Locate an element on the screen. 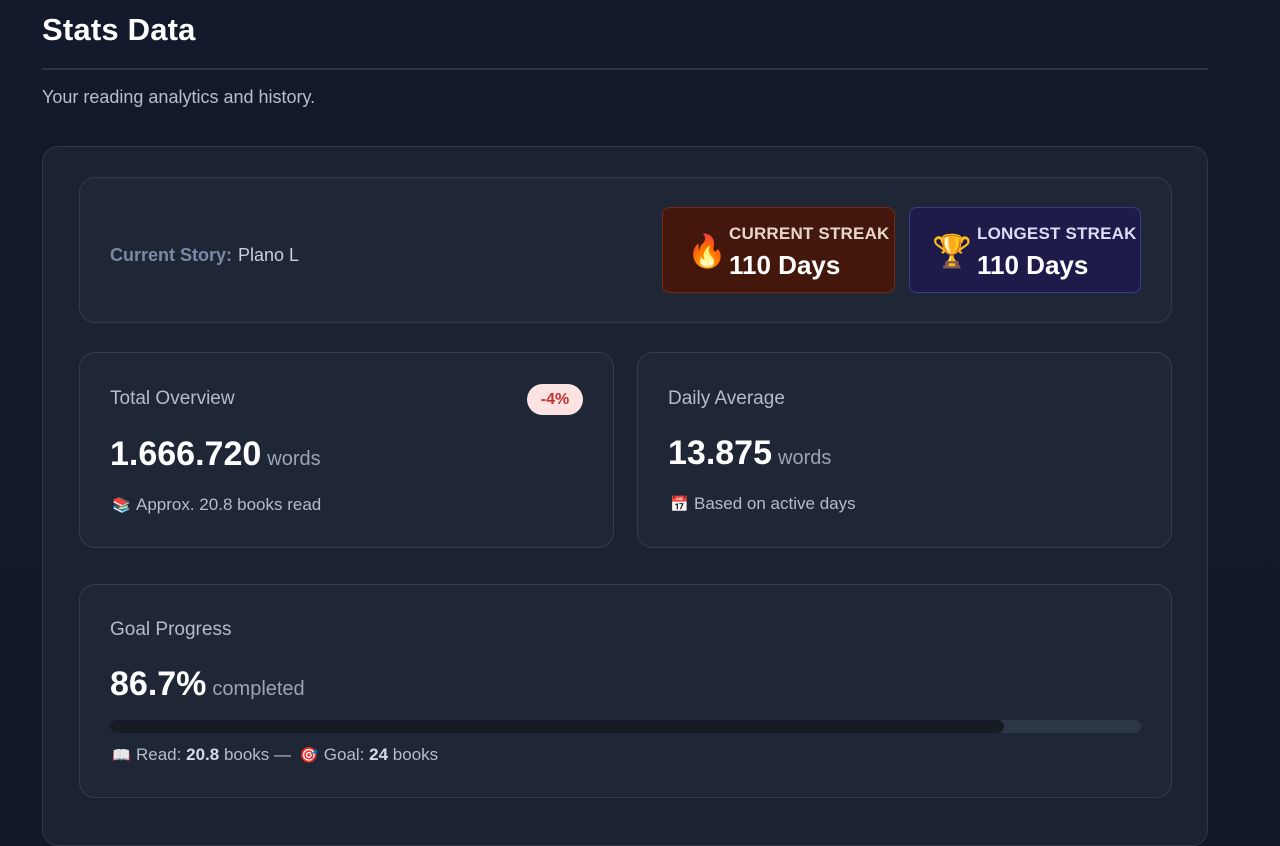 Image resolution: width=1280 pixels, height=846 pixels. goal-summary: 📖 Read: 20.8 books — 🎯 Goal: 24 books is located at coordinates (275, 755).